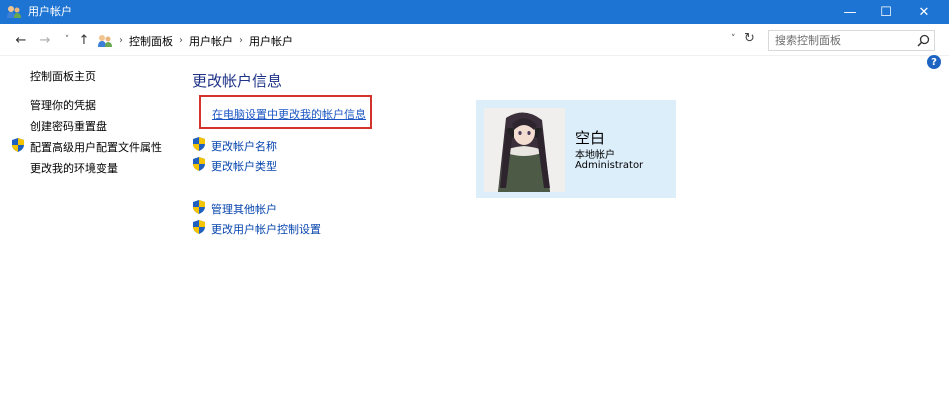  What do you see at coordinates (50, 11) in the screenshot?
I see `window-title: 用户帐户` at bounding box center [50, 11].